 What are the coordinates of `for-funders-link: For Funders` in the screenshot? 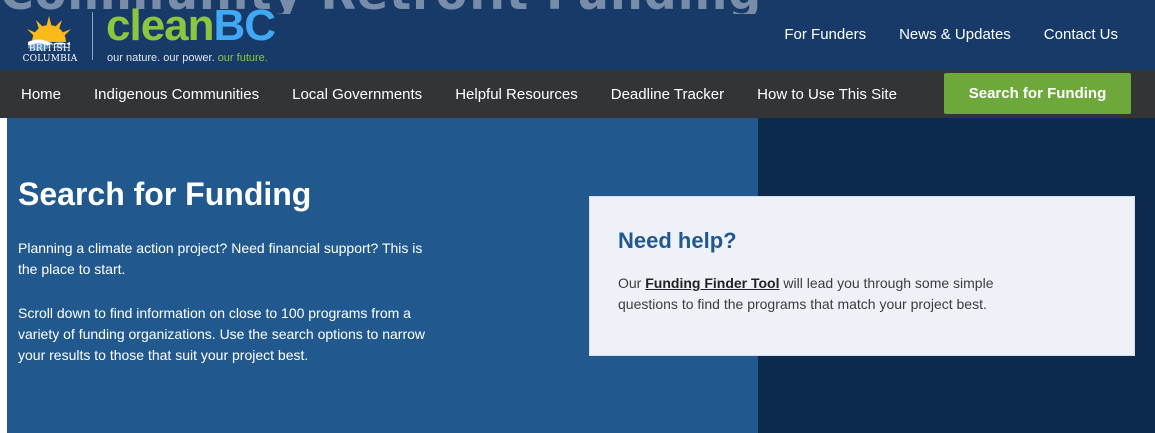 It's located at (825, 34).